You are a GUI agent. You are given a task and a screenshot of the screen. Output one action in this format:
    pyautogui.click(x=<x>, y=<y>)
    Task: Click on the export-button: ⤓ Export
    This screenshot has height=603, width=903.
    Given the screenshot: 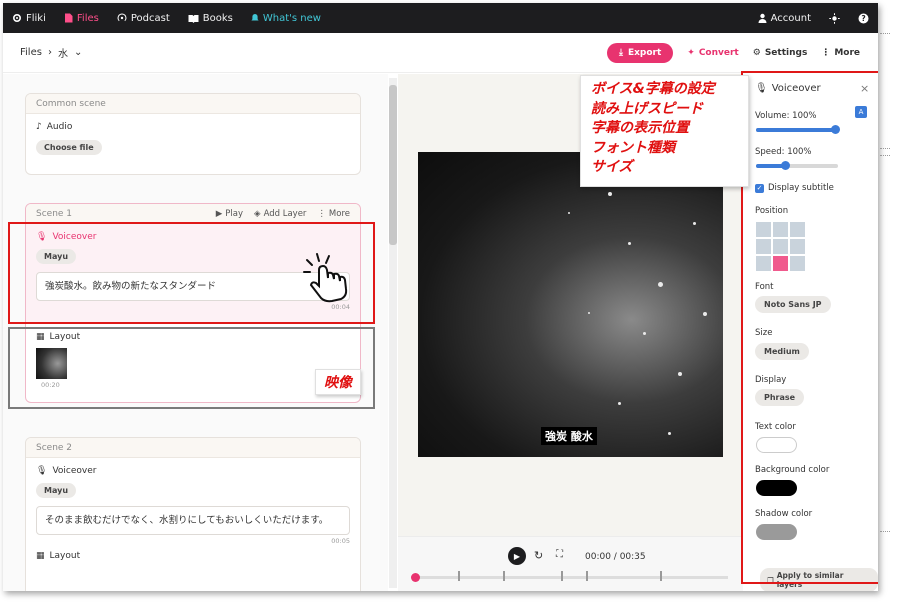 What is the action you would take?
    pyautogui.click(x=640, y=52)
    